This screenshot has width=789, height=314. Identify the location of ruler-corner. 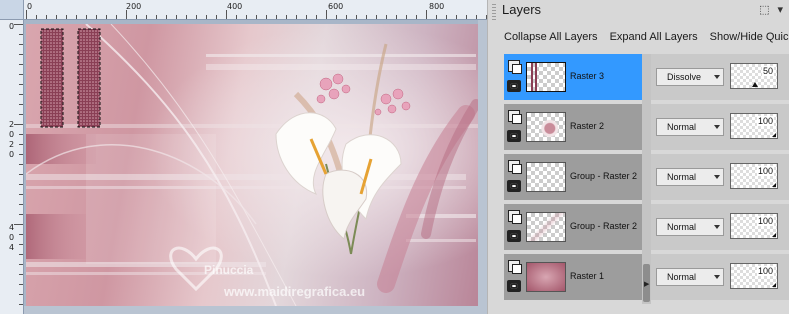
(12, 10).